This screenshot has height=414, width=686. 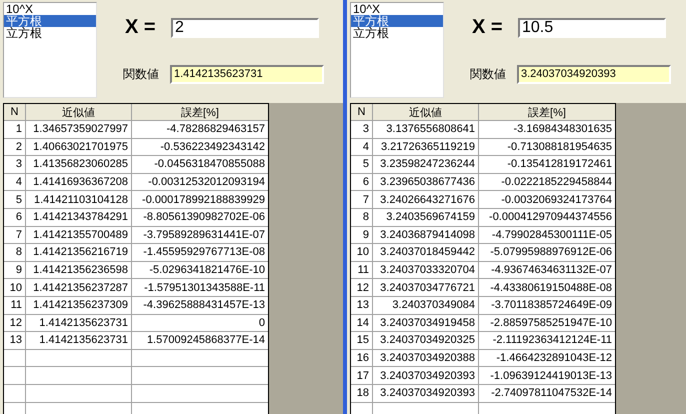 What do you see at coordinates (425, 129) in the screenshot?
I see `table-cell: 3.1376556808641` at bounding box center [425, 129].